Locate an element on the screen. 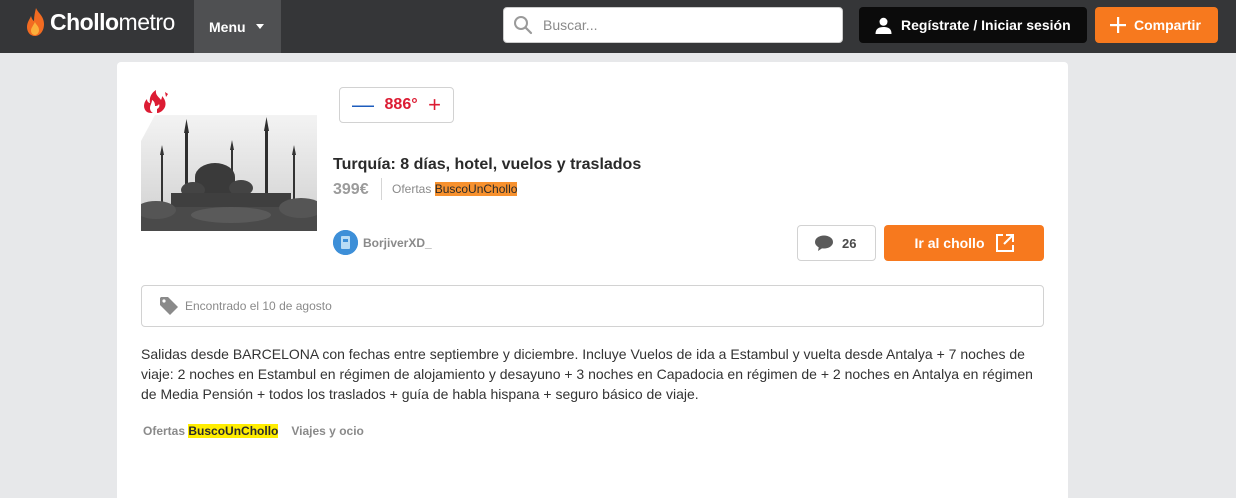 The width and height of the screenshot is (1236, 498). go-to-deal-label: Ir al chollo is located at coordinates (949, 243).